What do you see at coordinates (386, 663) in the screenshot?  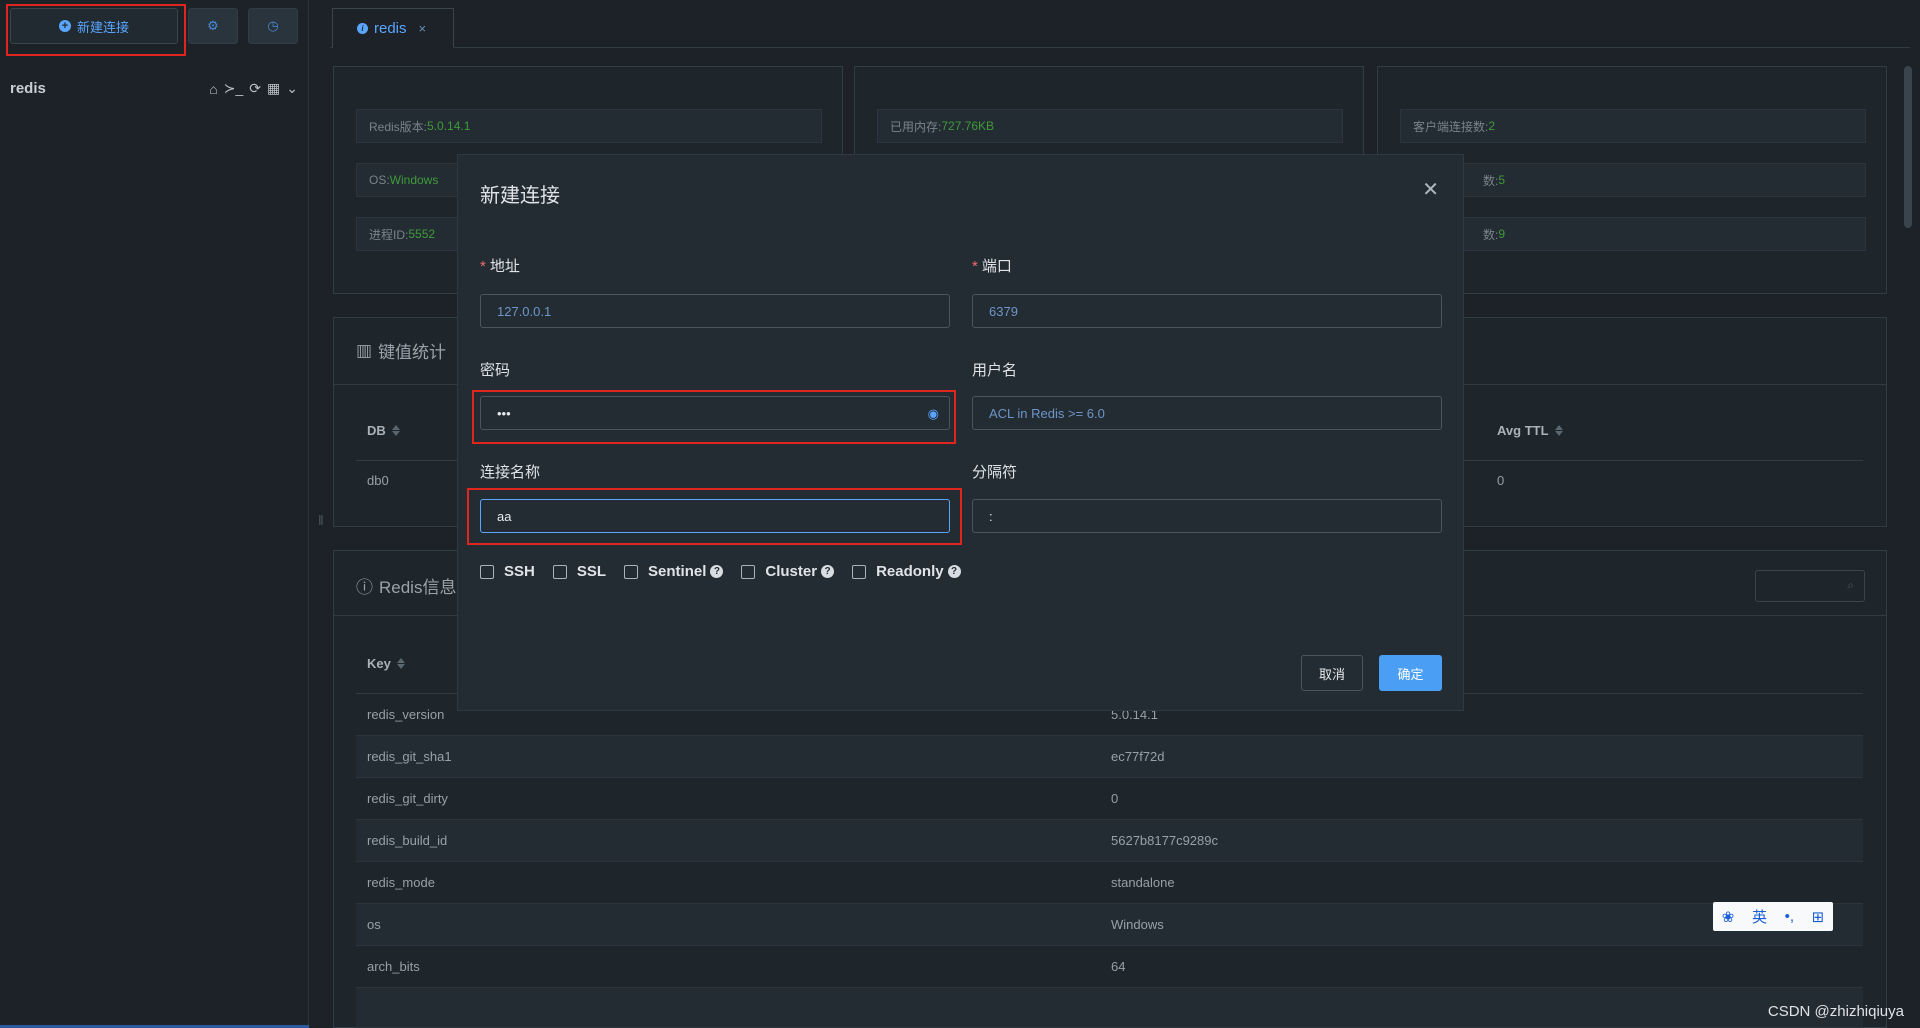 I see `col-key: Key` at bounding box center [386, 663].